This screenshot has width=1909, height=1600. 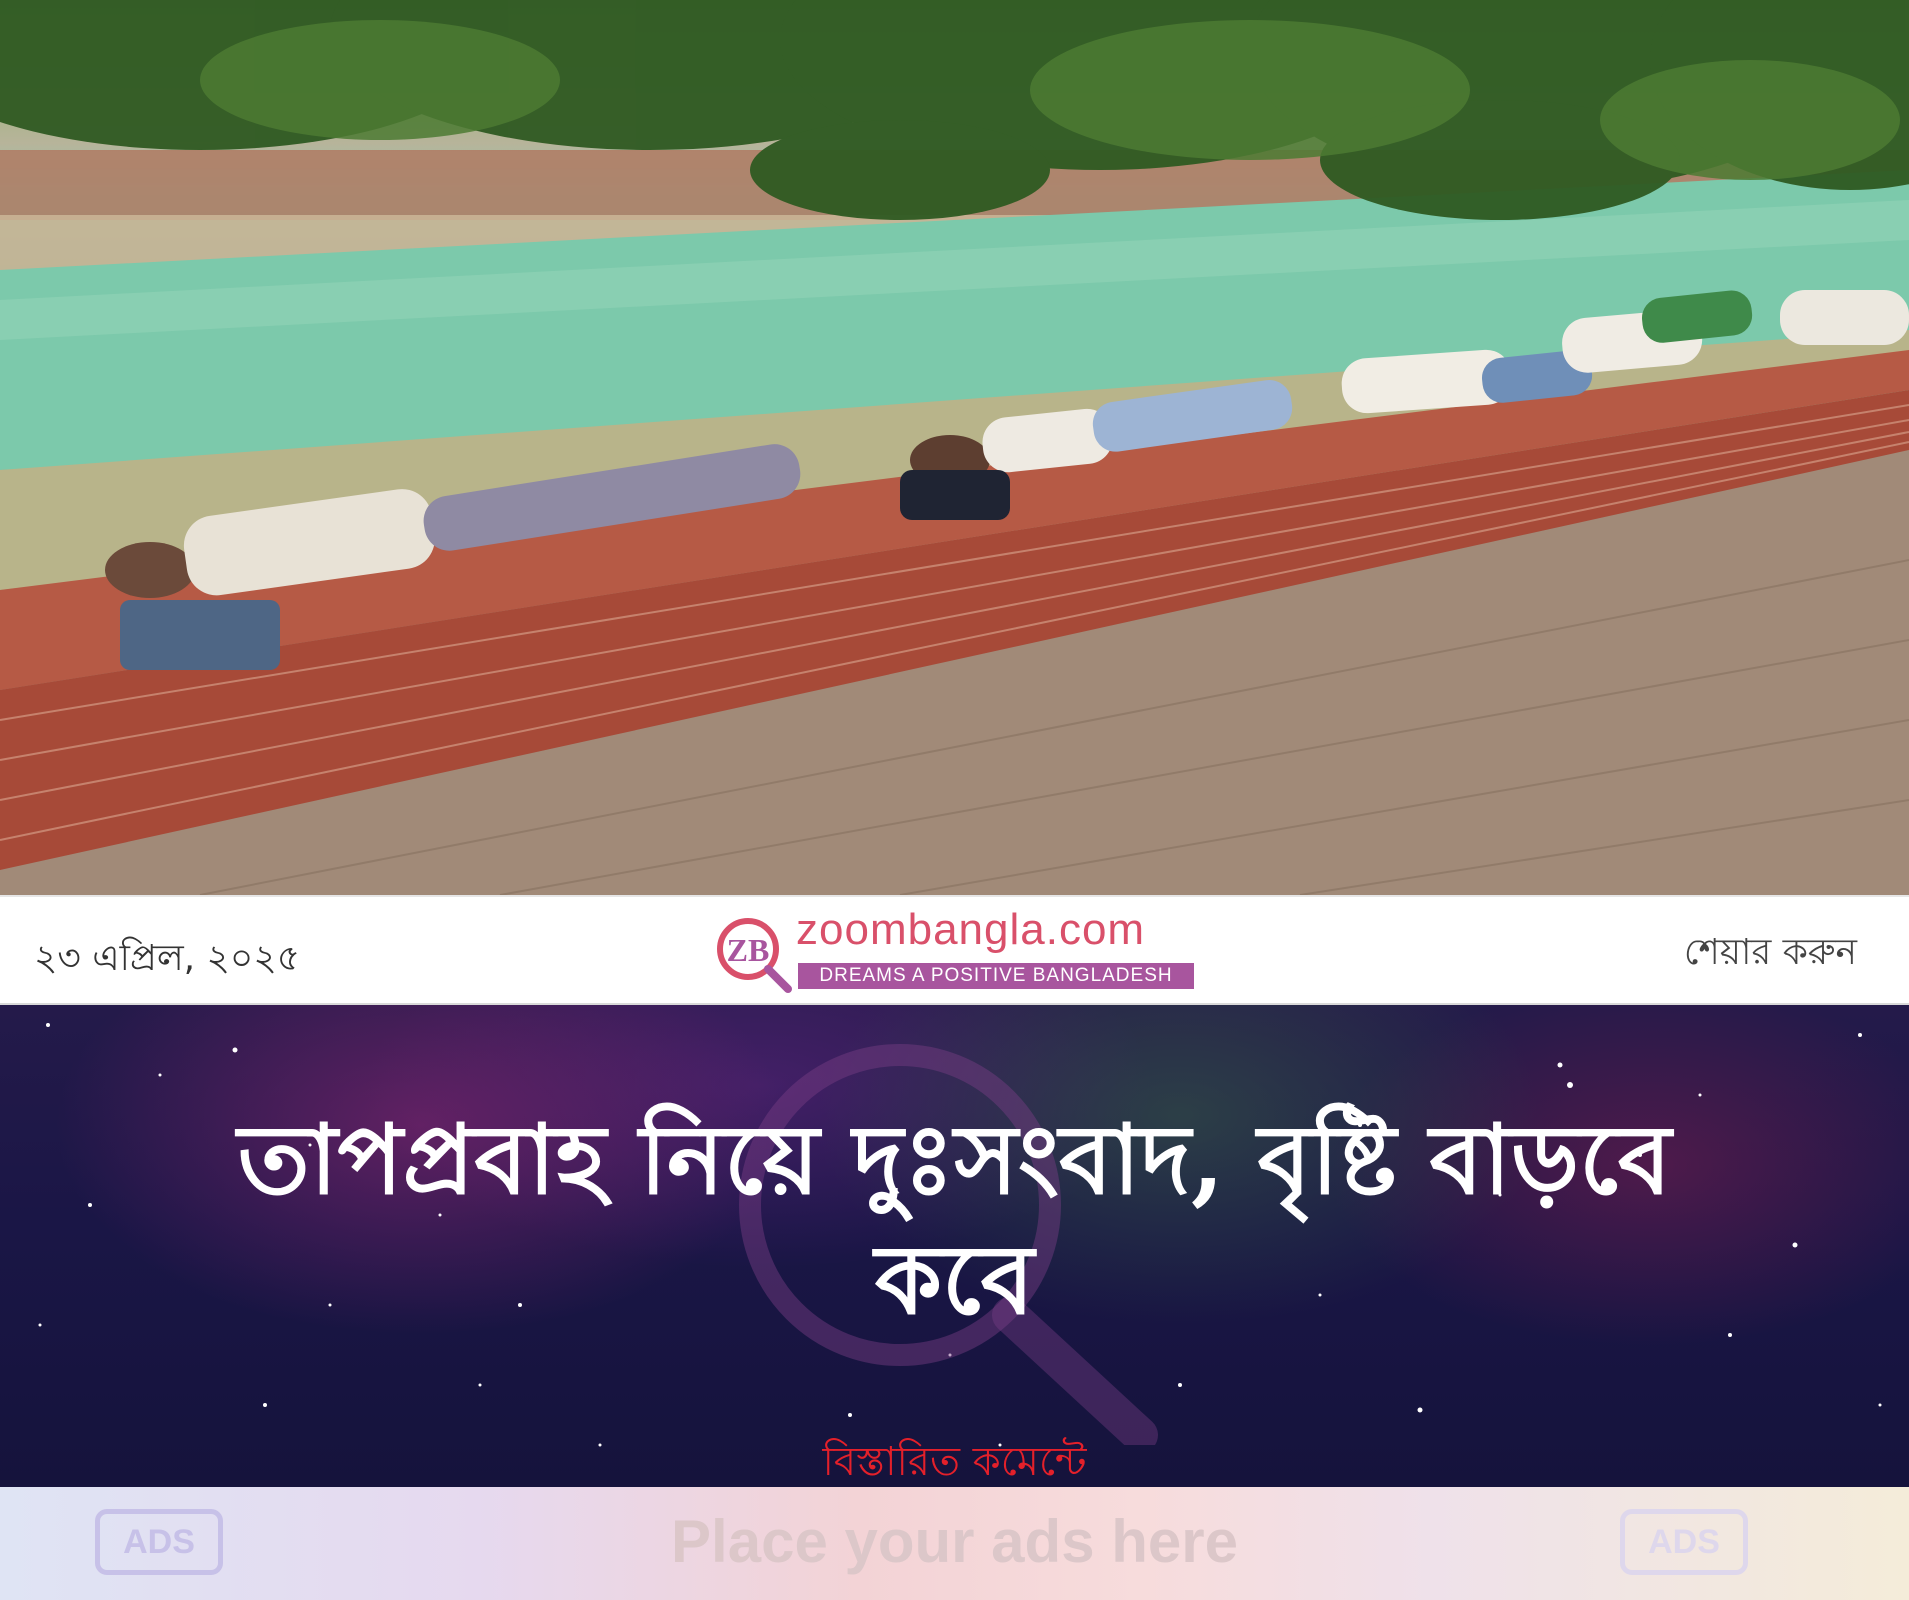 What do you see at coordinates (167, 958) in the screenshot?
I see `publish-date: ২৩ এপ্রিল, ২০২৫` at bounding box center [167, 958].